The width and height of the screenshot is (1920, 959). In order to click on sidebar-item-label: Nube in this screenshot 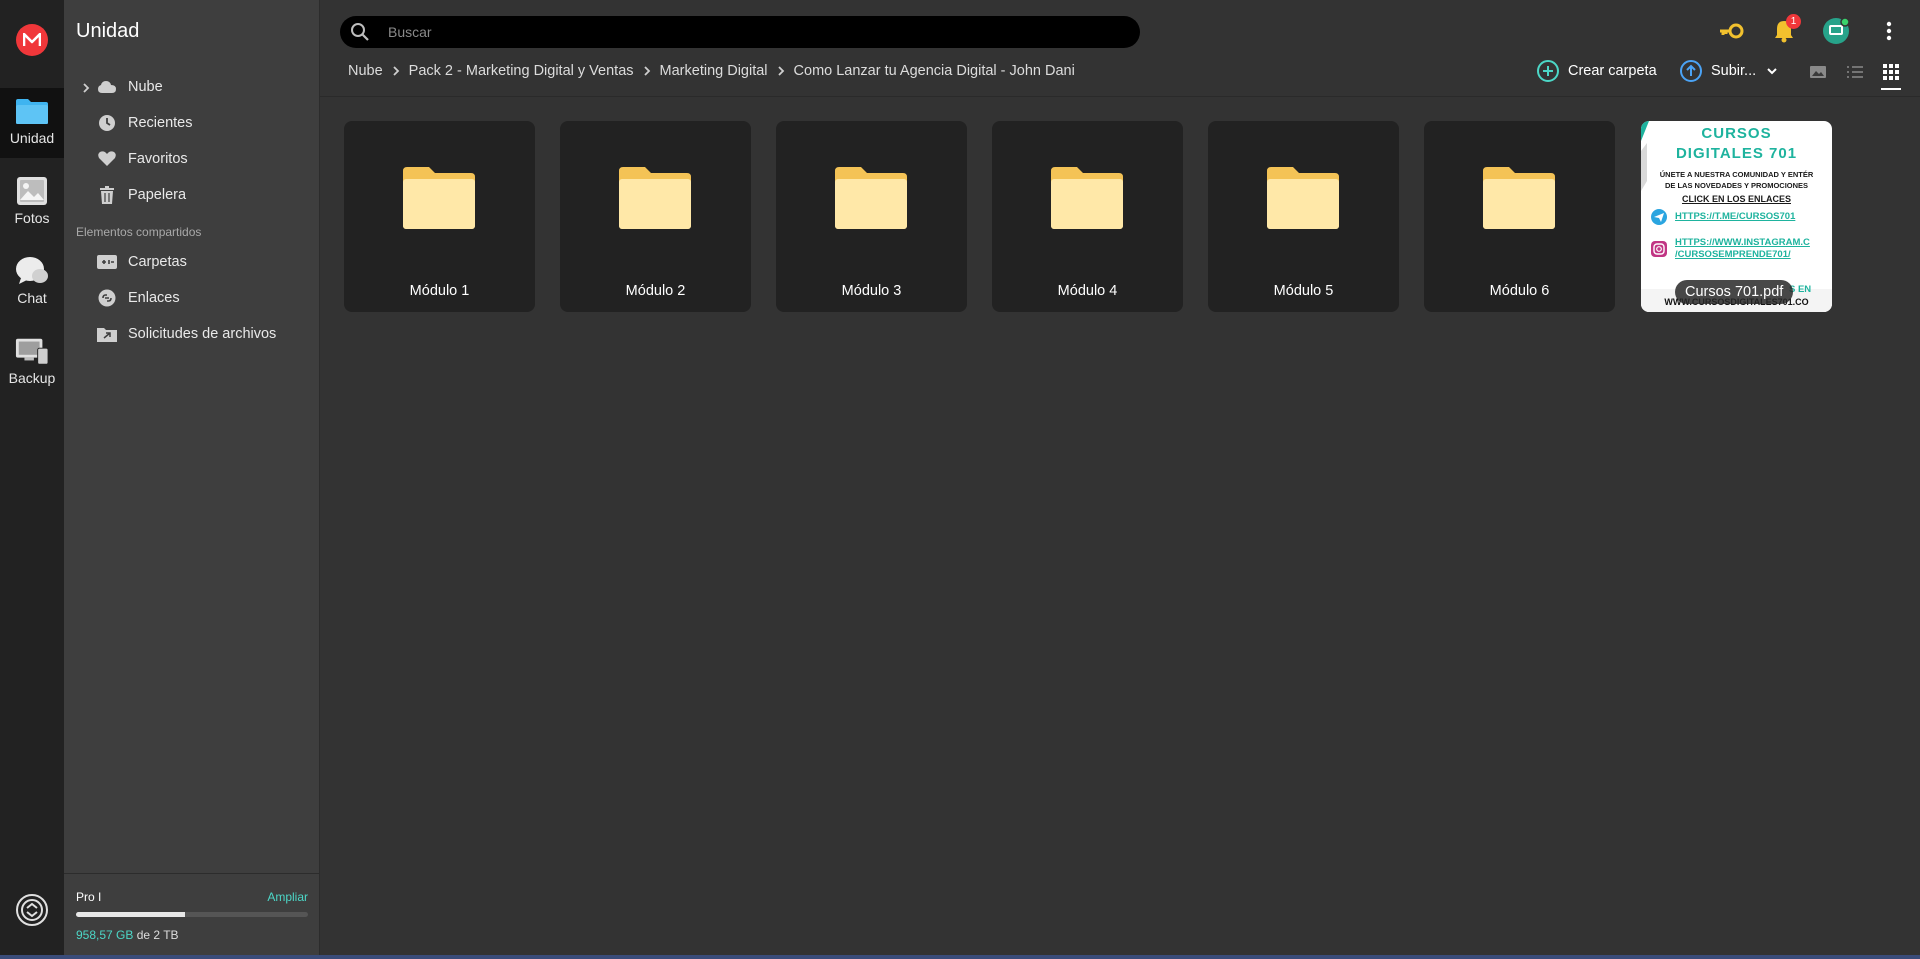, I will do `click(145, 87)`.